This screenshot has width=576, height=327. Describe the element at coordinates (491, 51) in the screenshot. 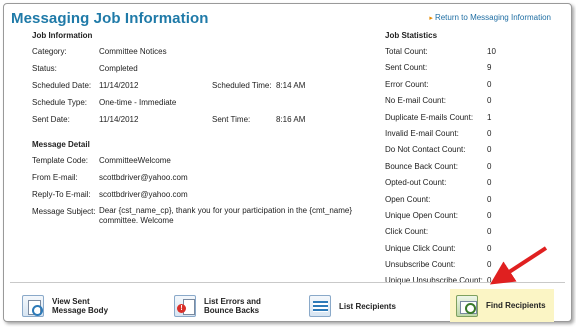

I see `stat-value: 10` at that location.